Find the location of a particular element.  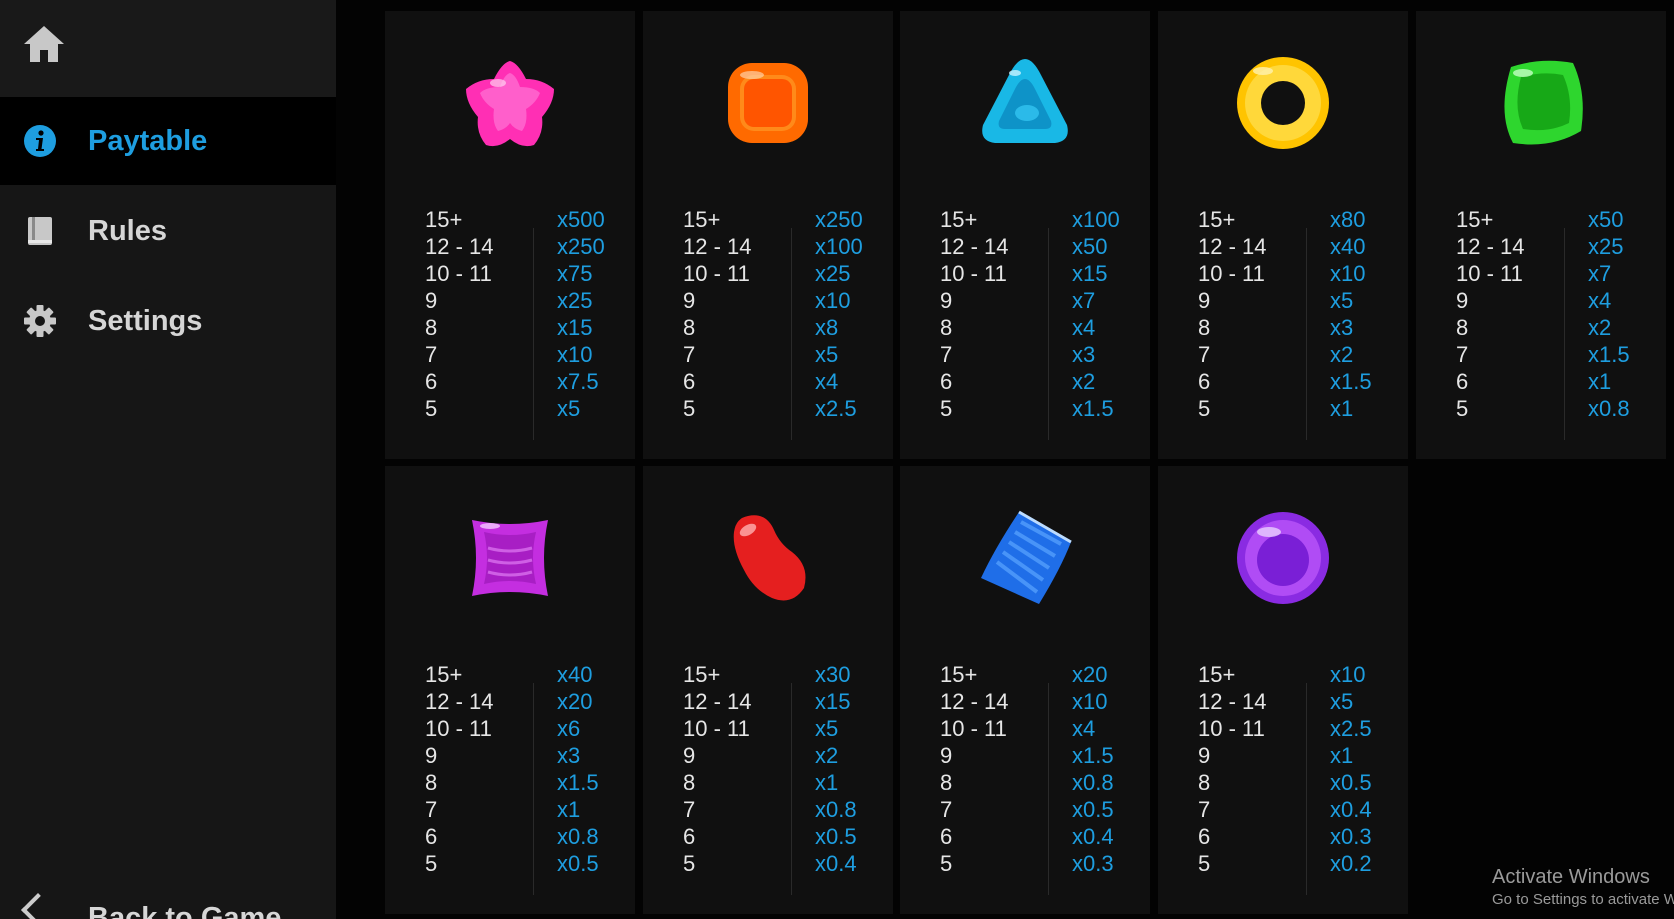

payout-multiplier: x7 is located at coordinates (1600, 273).